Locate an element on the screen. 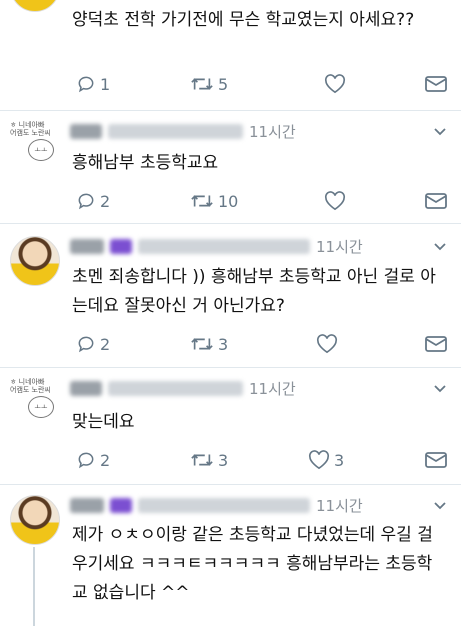 Image resolution: width=461 pixels, height=626 pixels. tweet-text: 맞는데요 is located at coordinates (103, 422).